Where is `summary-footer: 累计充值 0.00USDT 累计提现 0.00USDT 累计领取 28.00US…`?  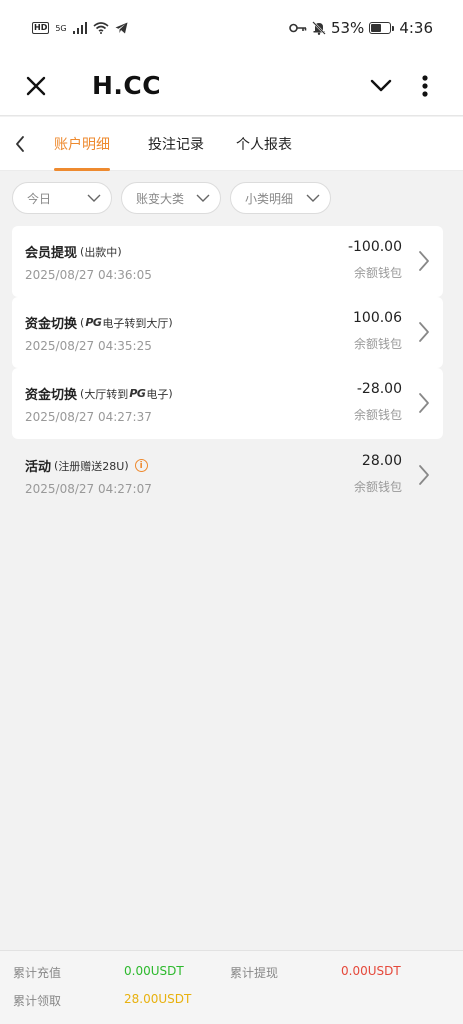
summary-footer: 累计充值 0.00USDT 累计提现 0.00USDT 累计领取 28.00US… is located at coordinates (231, 987).